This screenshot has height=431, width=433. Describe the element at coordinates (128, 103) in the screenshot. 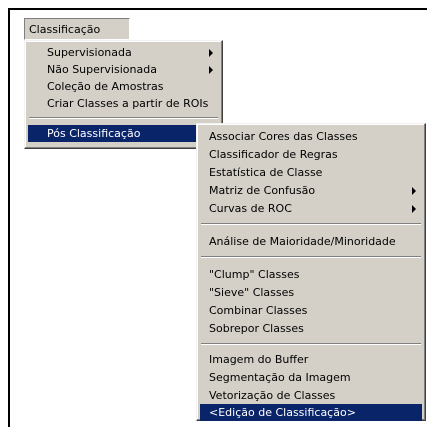

I see `menu-item-label: Criar Classes a partir de ROIs` at that location.